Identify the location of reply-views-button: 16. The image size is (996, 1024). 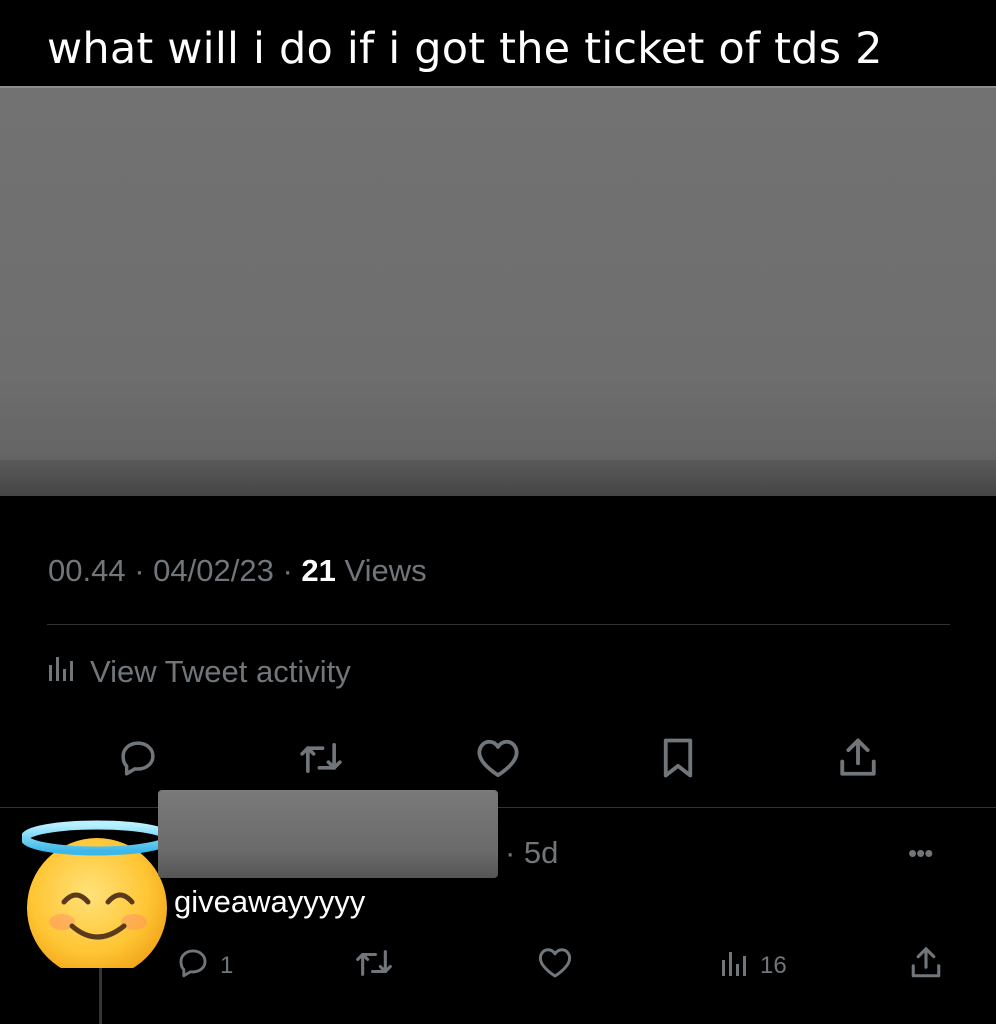
(752, 966).